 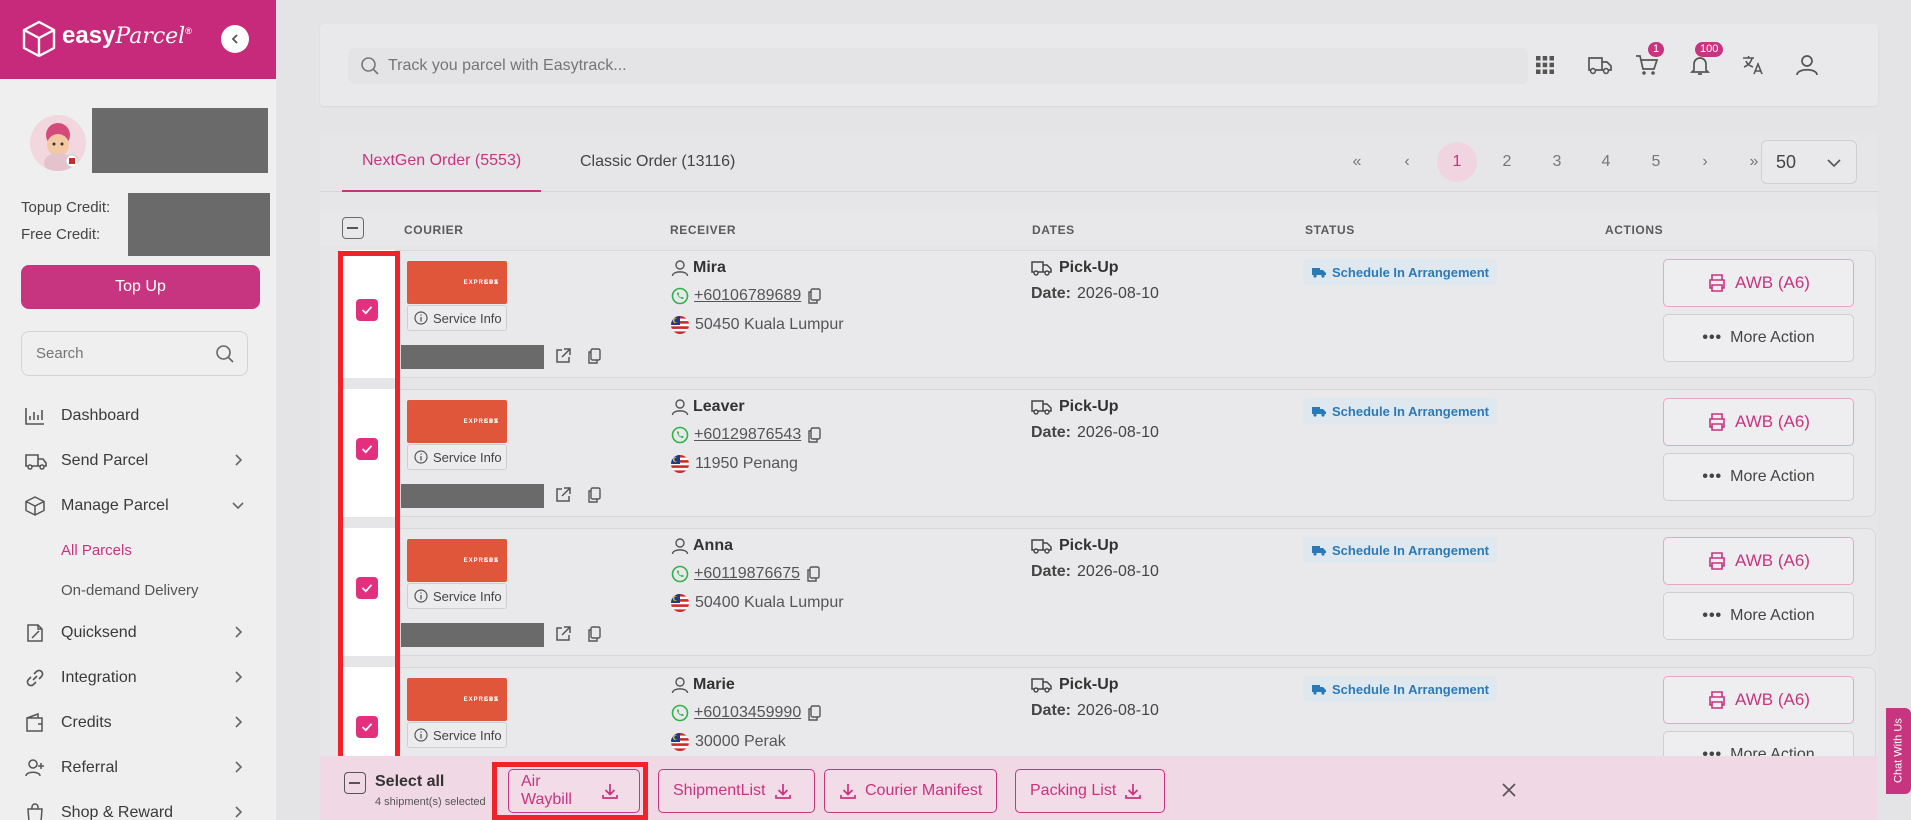 I want to click on tab-nextgen-order: NextGen Order (5553), so click(x=442, y=162).